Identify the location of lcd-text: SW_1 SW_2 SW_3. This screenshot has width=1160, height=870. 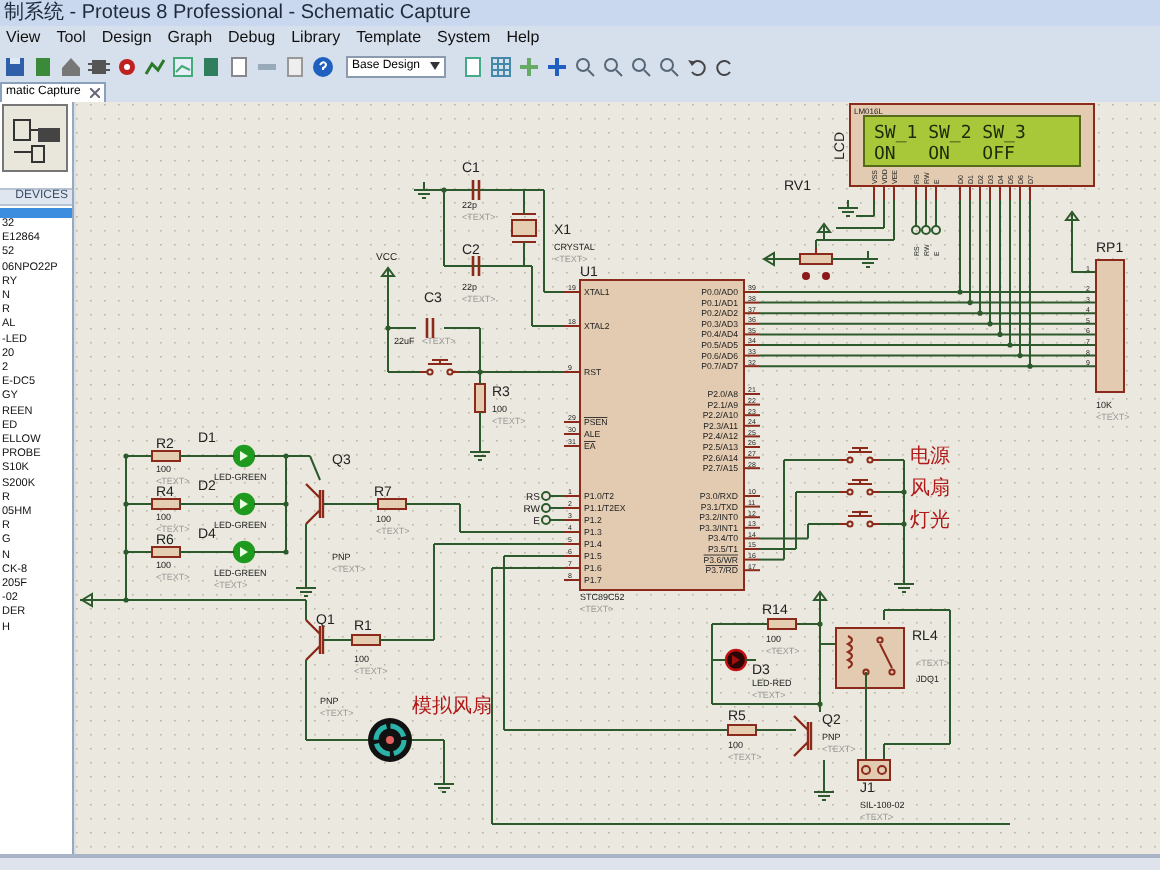
(950, 134).